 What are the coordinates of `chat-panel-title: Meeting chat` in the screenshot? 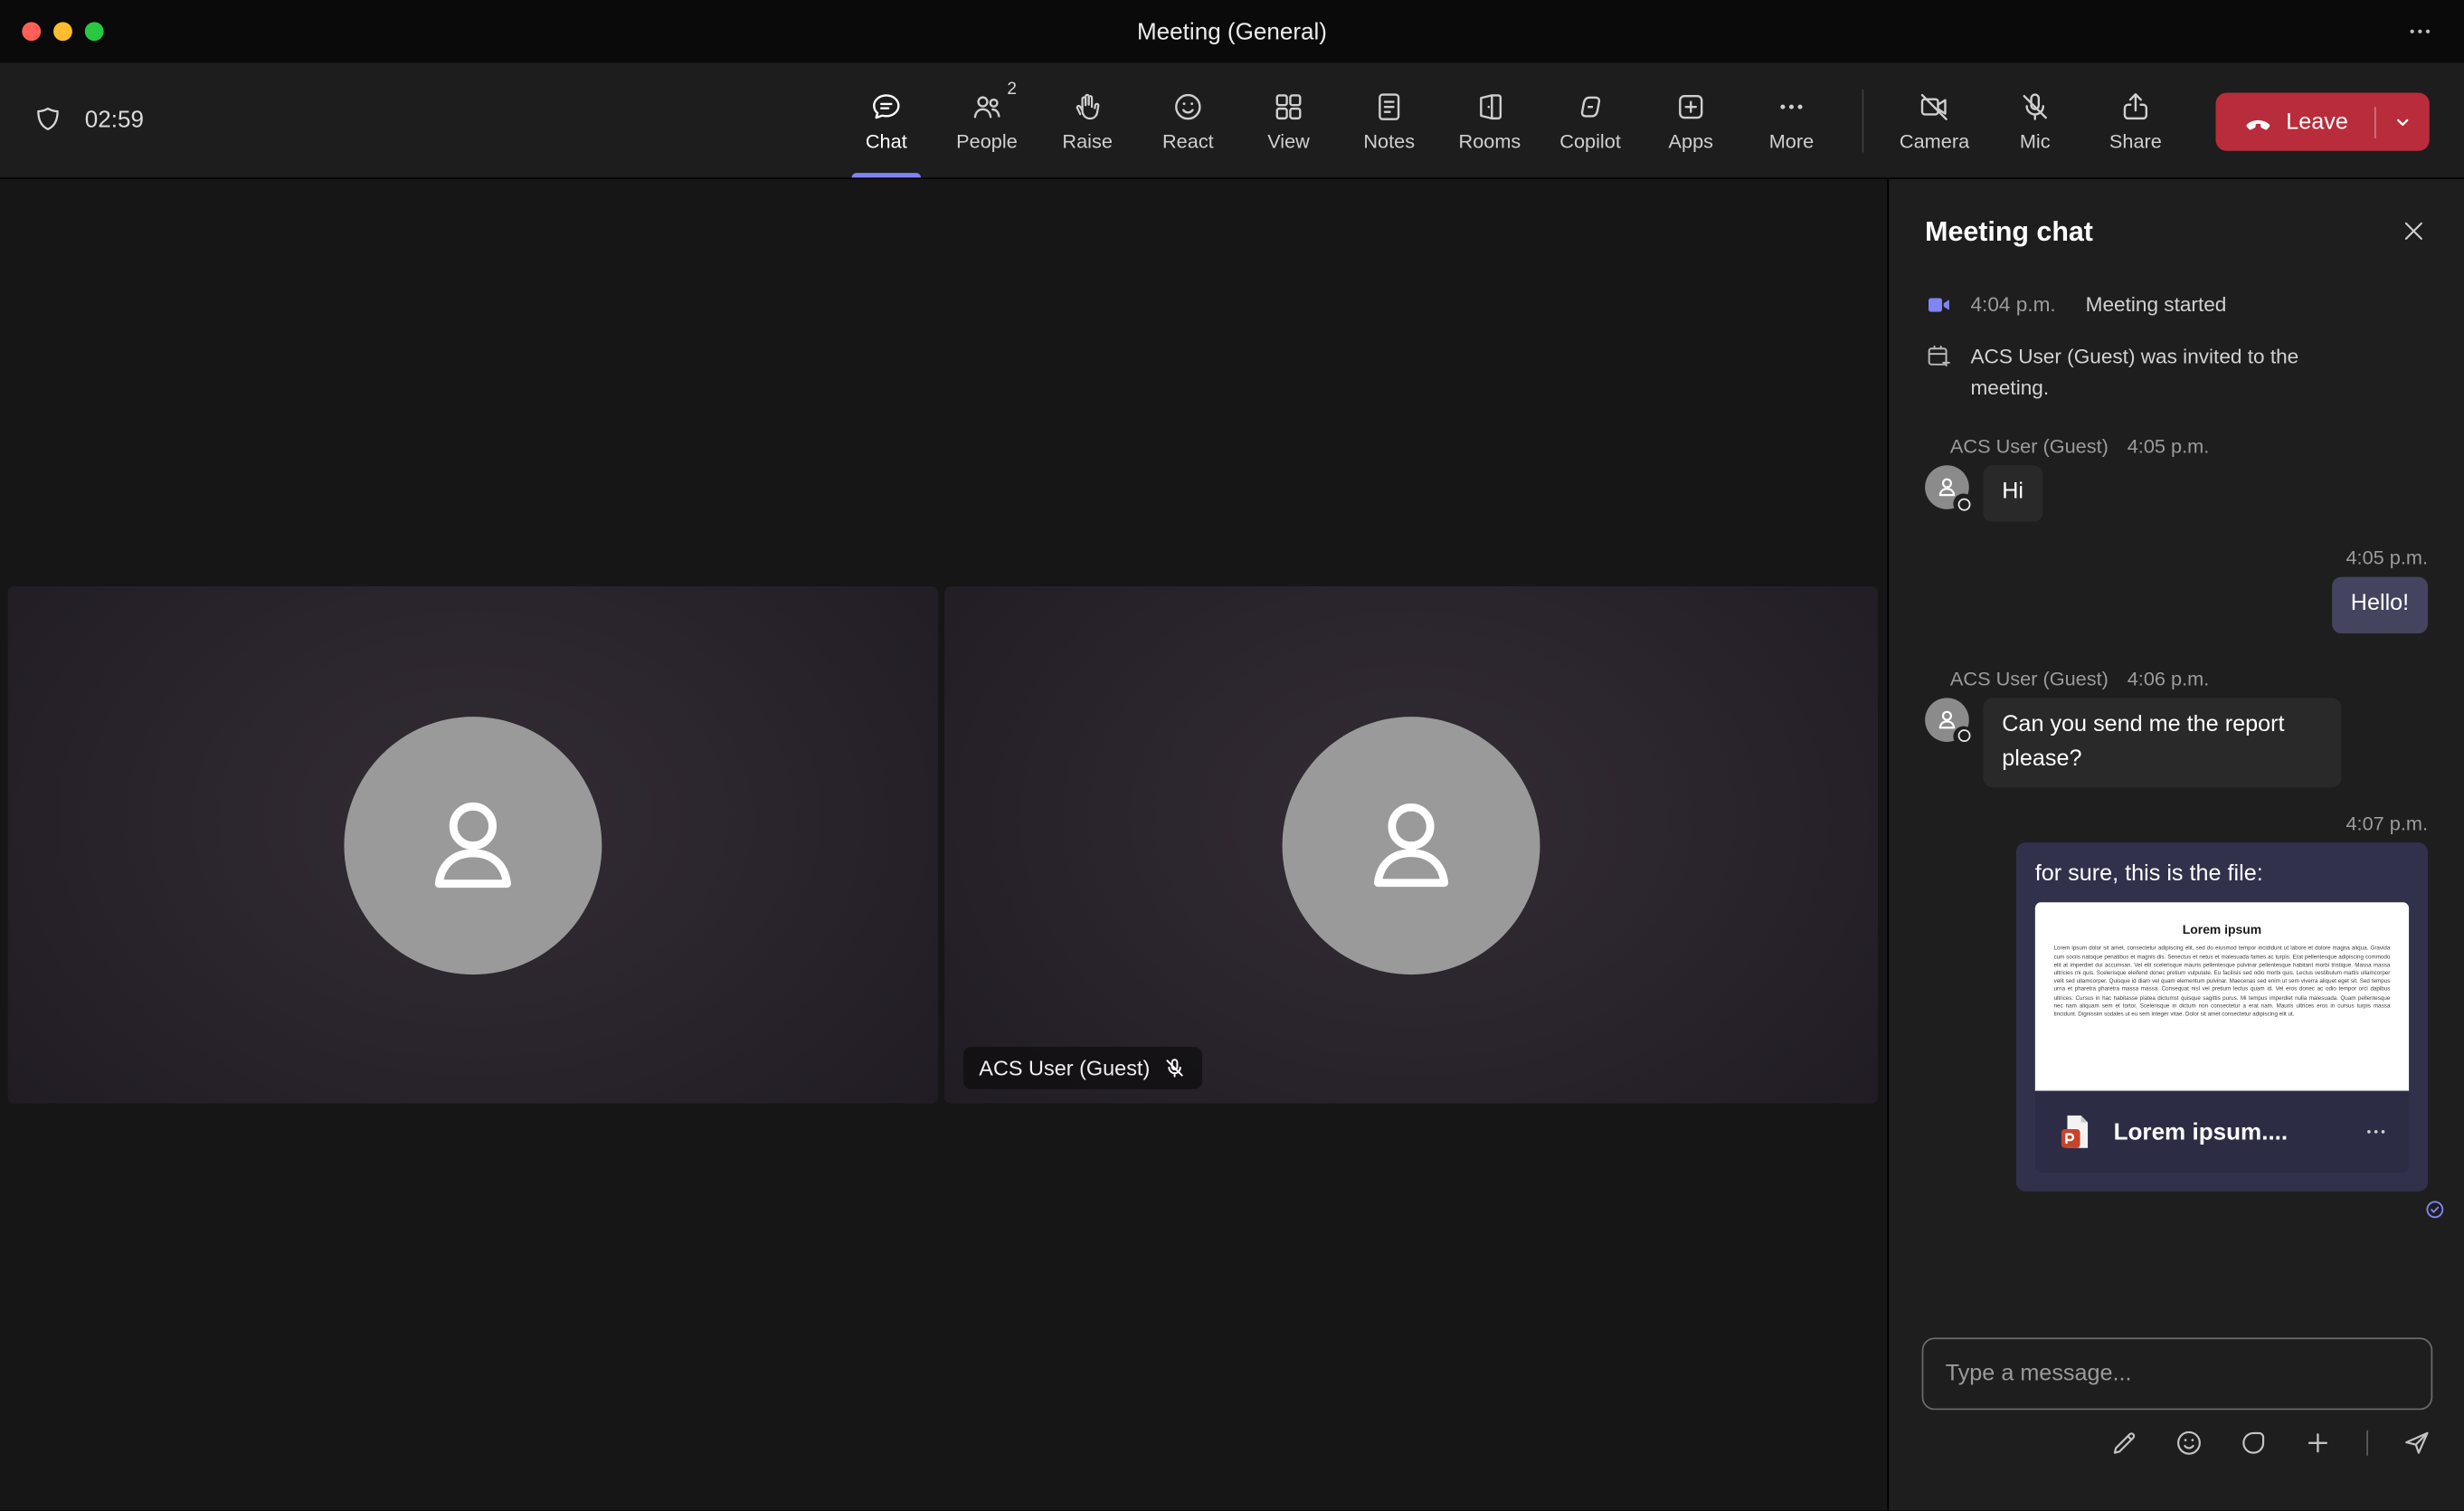 It's located at (2009, 231).